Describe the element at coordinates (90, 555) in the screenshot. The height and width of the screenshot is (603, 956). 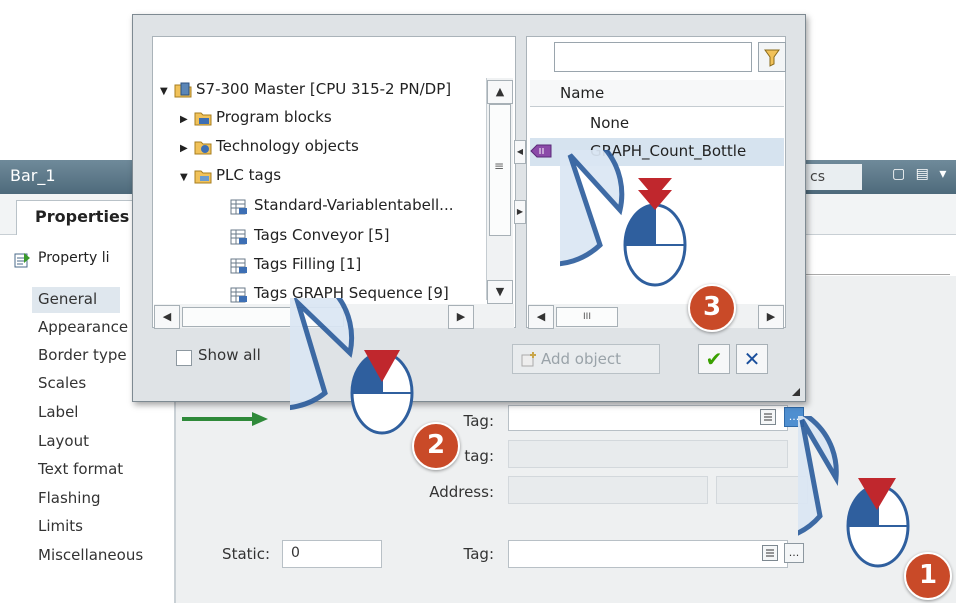
I see `nav-item-miscellaneous: Miscellaneous` at that location.